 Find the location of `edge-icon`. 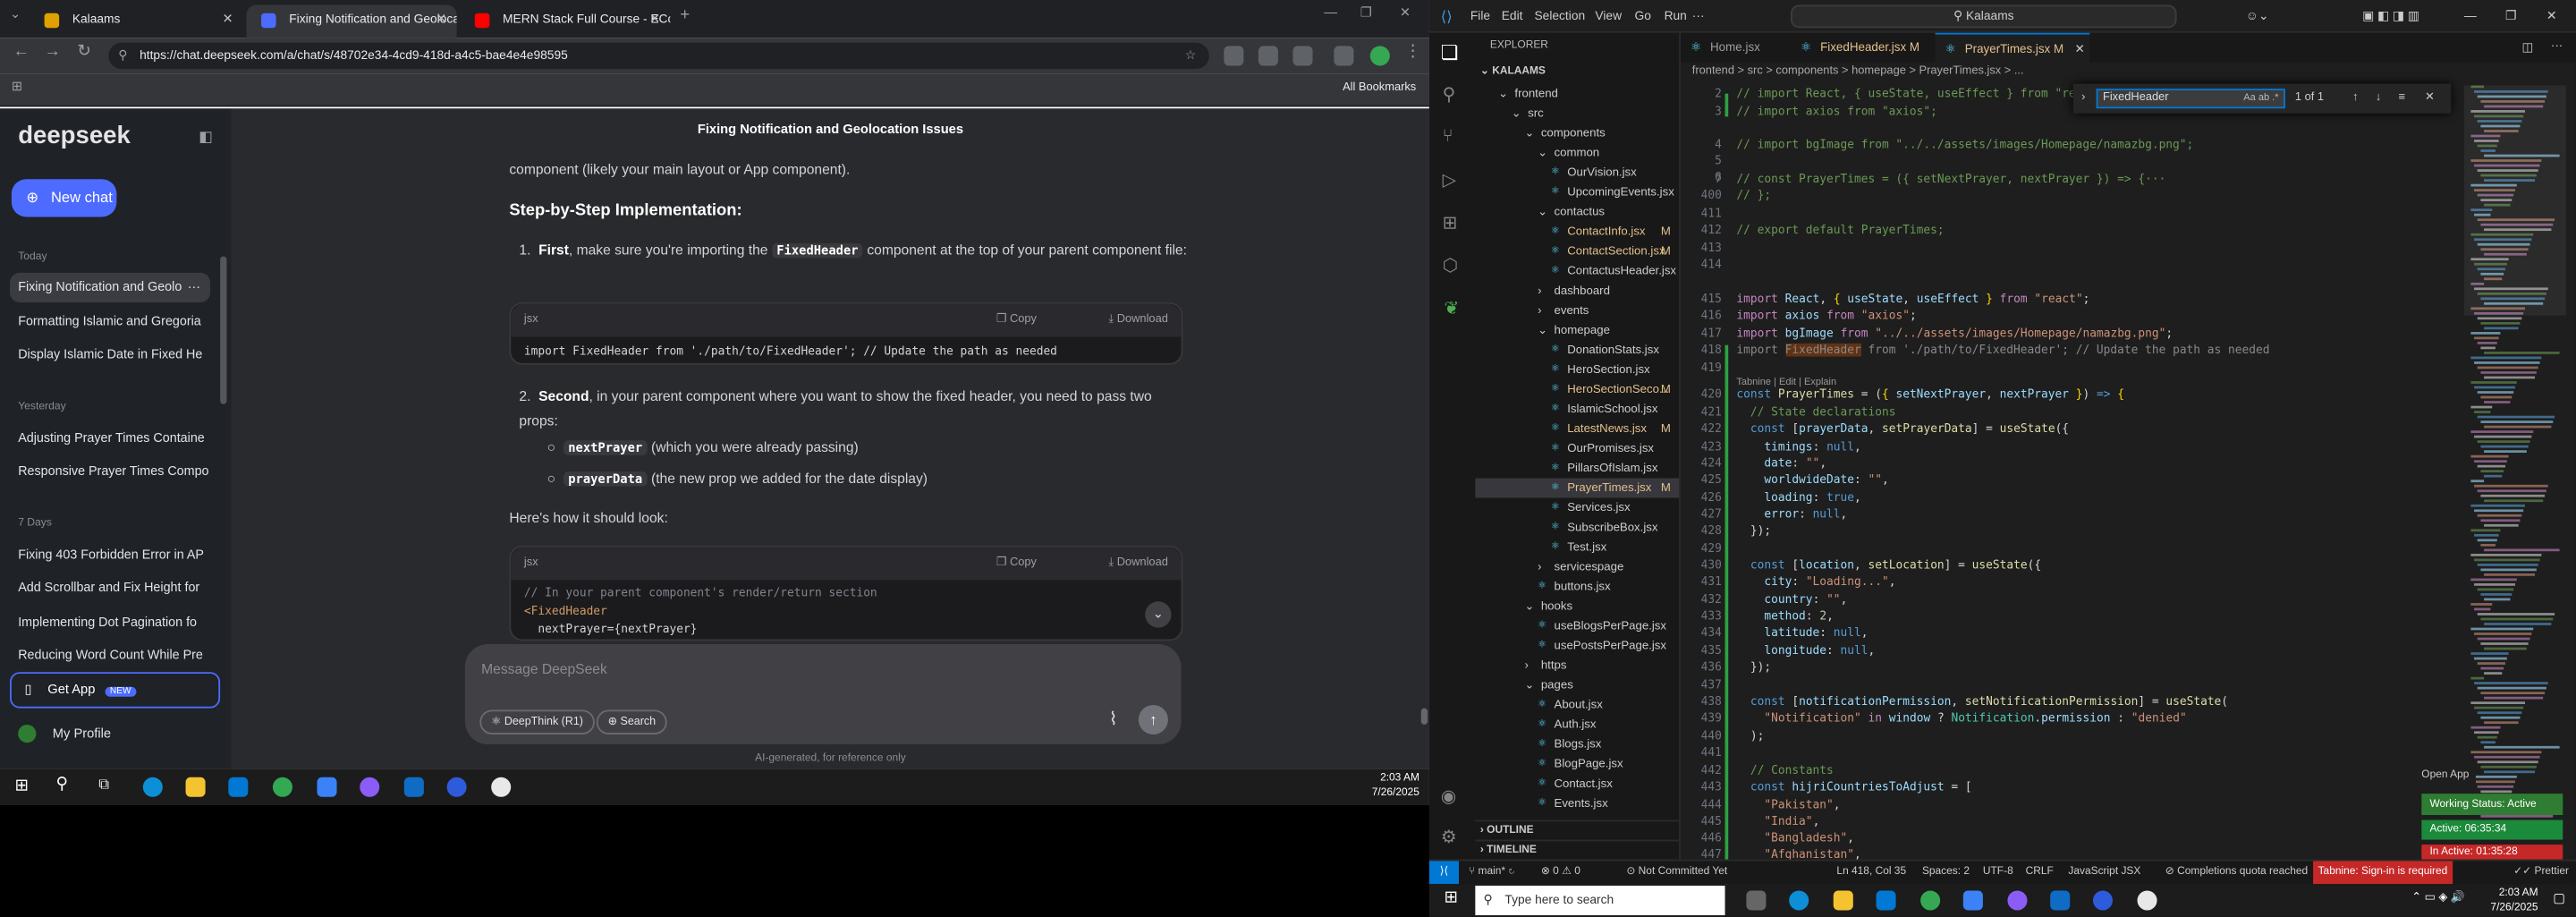

edge-icon is located at coordinates (152, 787).